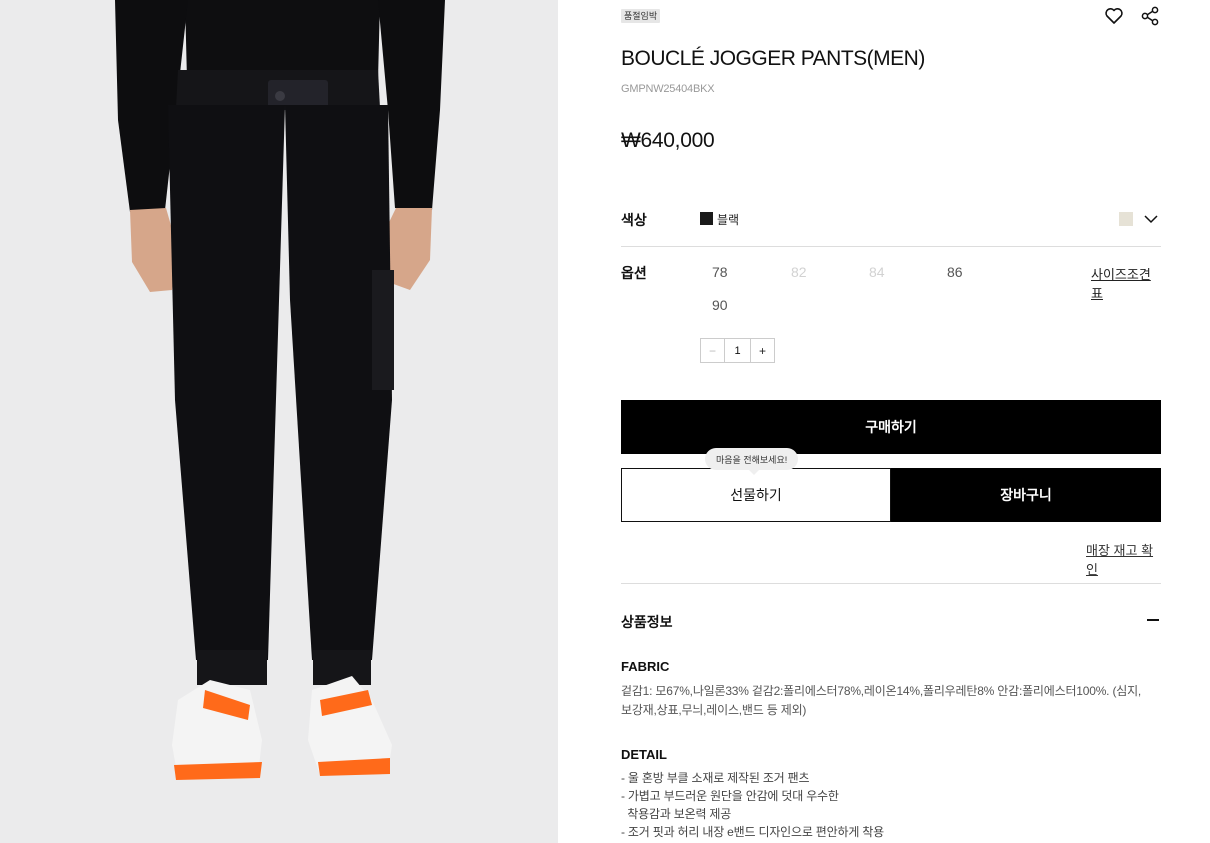  I want to click on detail-heading: DETAIL, so click(644, 754).